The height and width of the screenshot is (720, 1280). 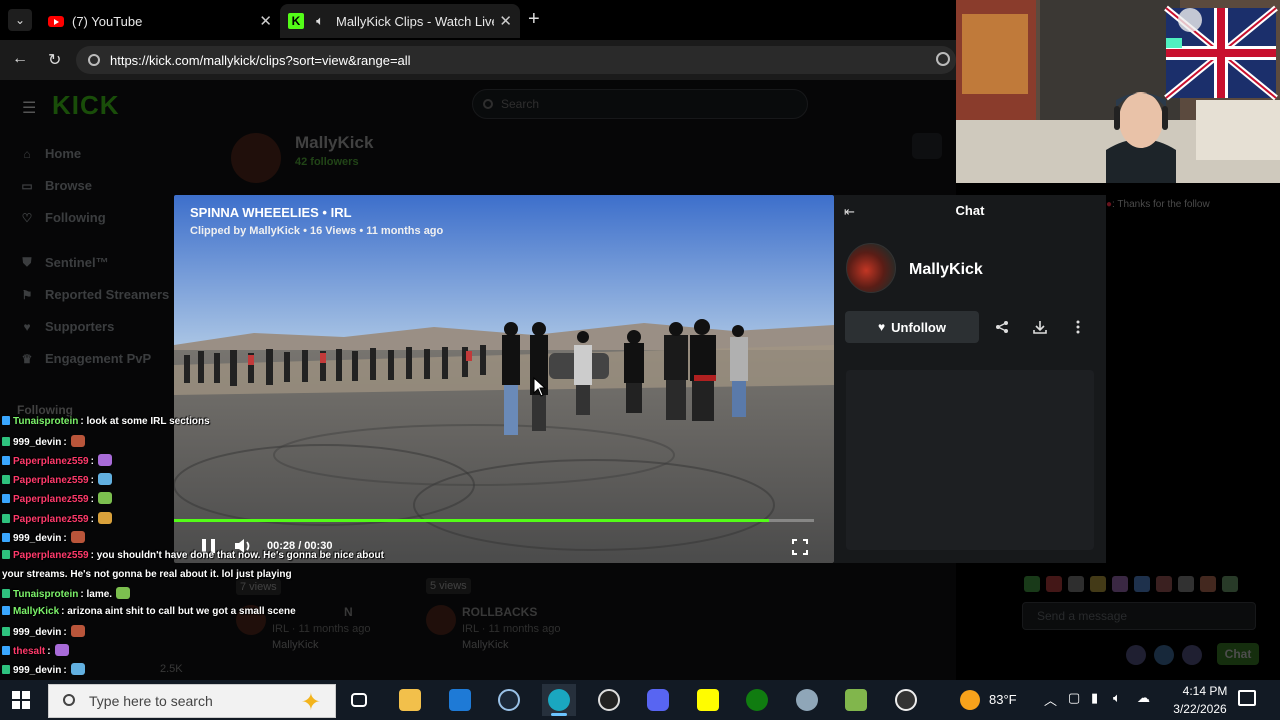 What do you see at coordinates (1117, 698) in the screenshot?
I see `volume-icon: 🔈︎` at bounding box center [1117, 698].